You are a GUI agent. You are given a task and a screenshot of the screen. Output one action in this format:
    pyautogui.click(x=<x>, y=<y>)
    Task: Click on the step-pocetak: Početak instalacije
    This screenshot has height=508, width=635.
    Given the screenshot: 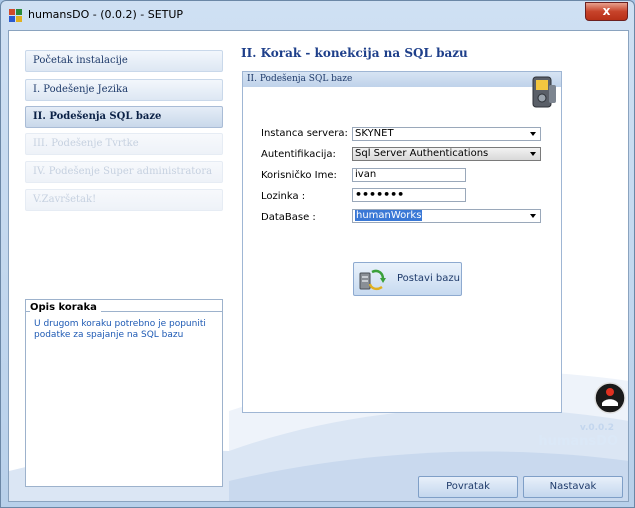 What is the action you would take?
    pyautogui.click(x=124, y=61)
    